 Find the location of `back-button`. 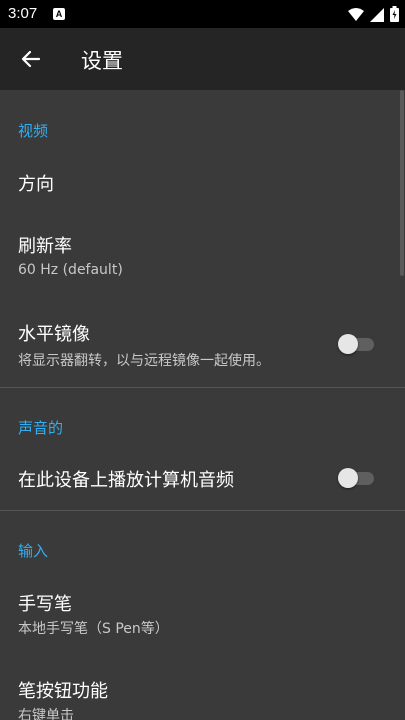

back-button is located at coordinates (31, 59).